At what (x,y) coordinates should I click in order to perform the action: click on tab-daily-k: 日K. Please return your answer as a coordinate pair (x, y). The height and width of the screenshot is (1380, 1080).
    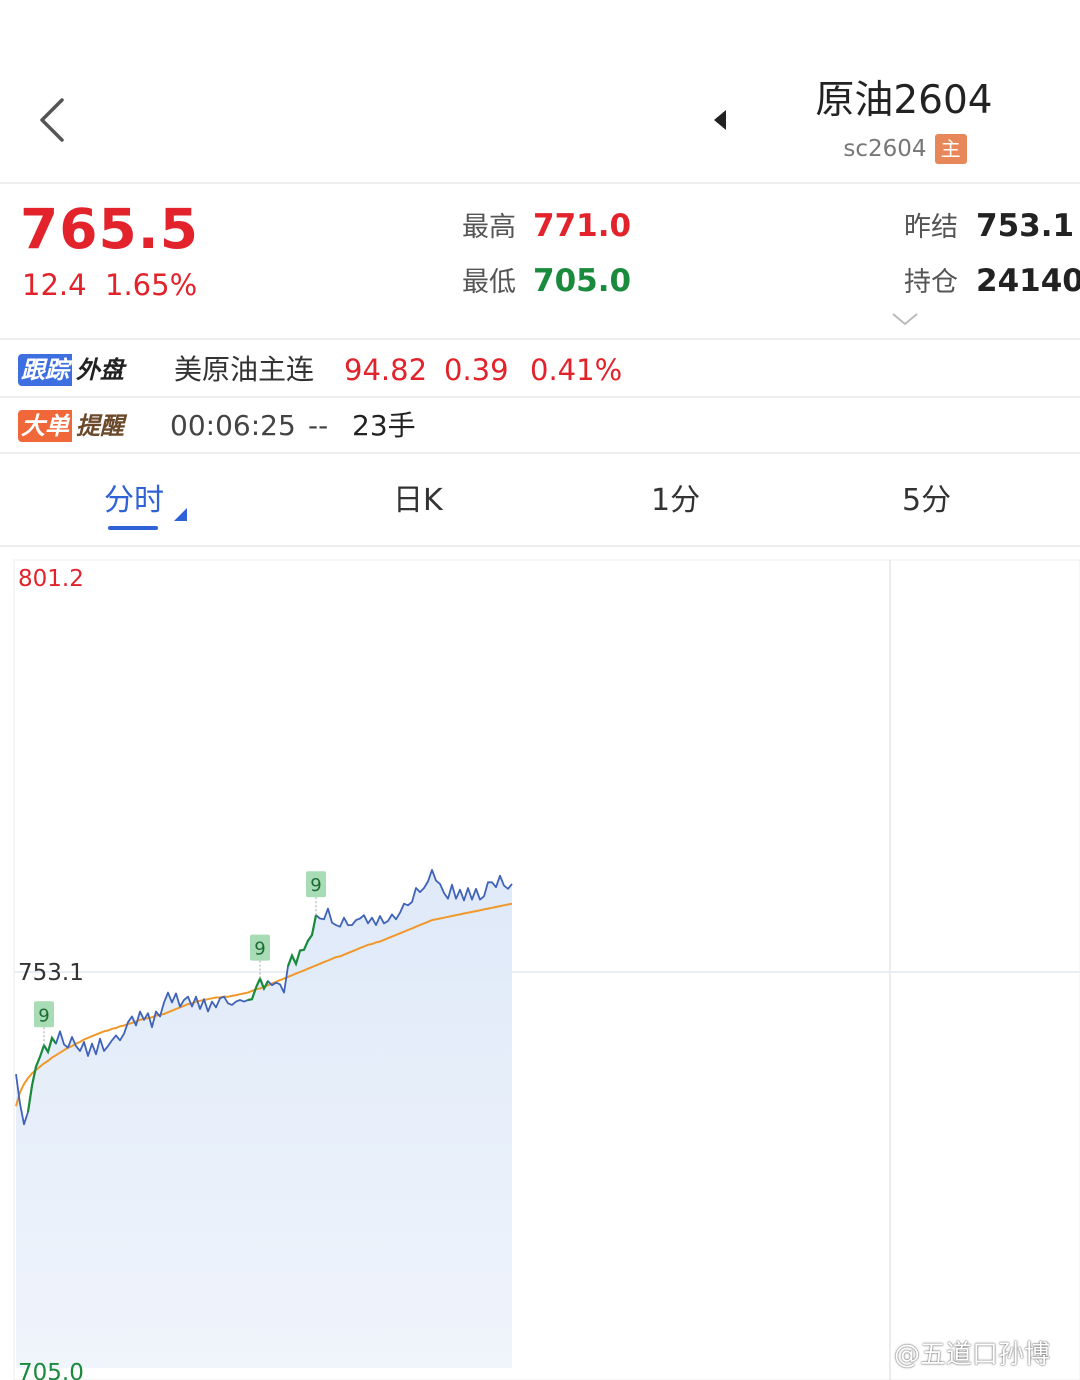
    Looking at the image, I should click on (418, 501).